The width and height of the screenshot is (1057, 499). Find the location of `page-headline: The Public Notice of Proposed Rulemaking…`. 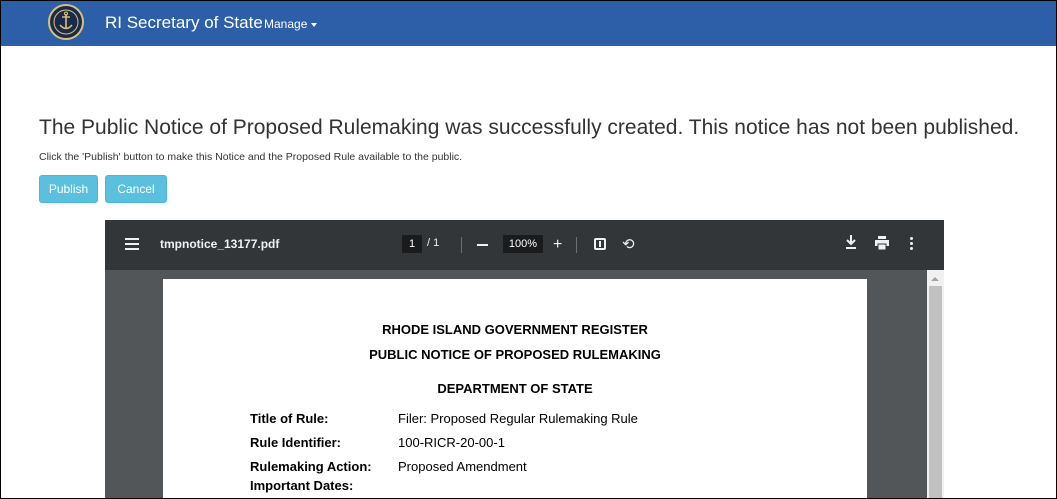

page-headline: The Public Notice of Proposed Rulemaking… is located at coordinates (529, 127).